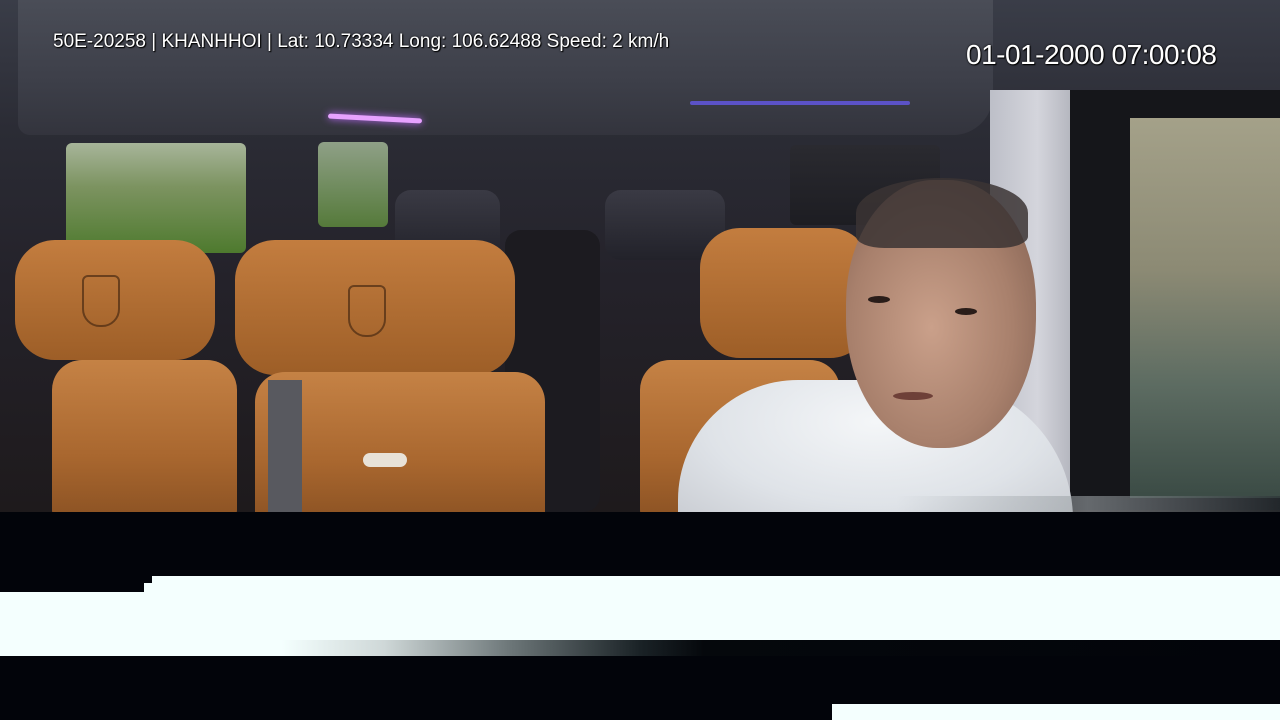 The image size is (1280, 720). Describe the element at coordinates (385, 460) in the screenshot. I see `seat-badge` at that location.